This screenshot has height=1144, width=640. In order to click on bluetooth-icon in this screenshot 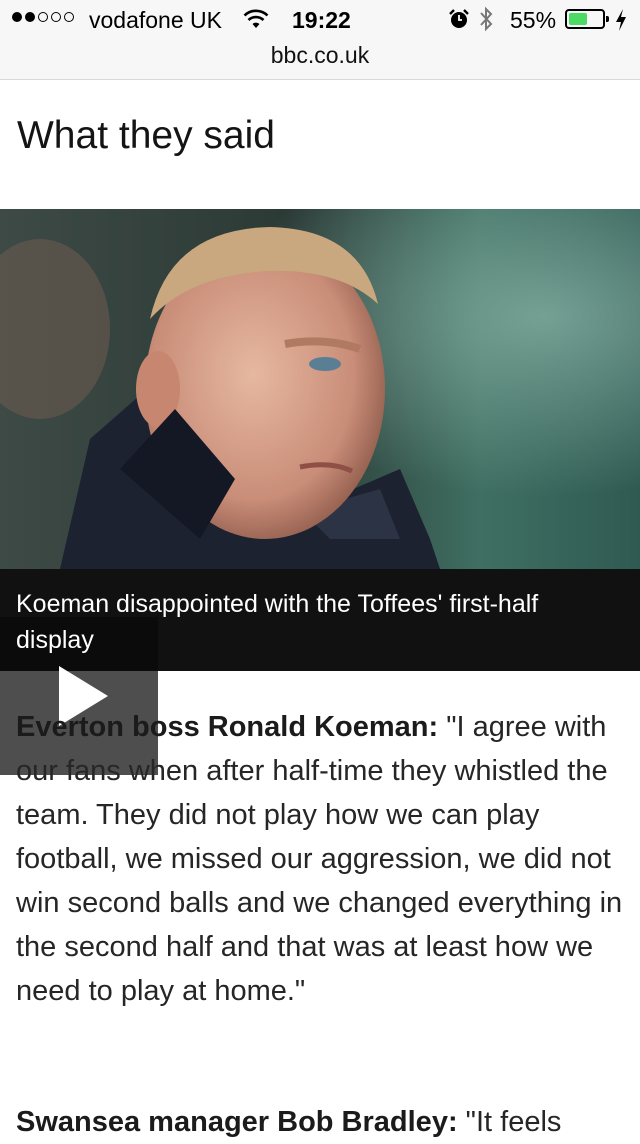, I will do `click(486, 22)`.